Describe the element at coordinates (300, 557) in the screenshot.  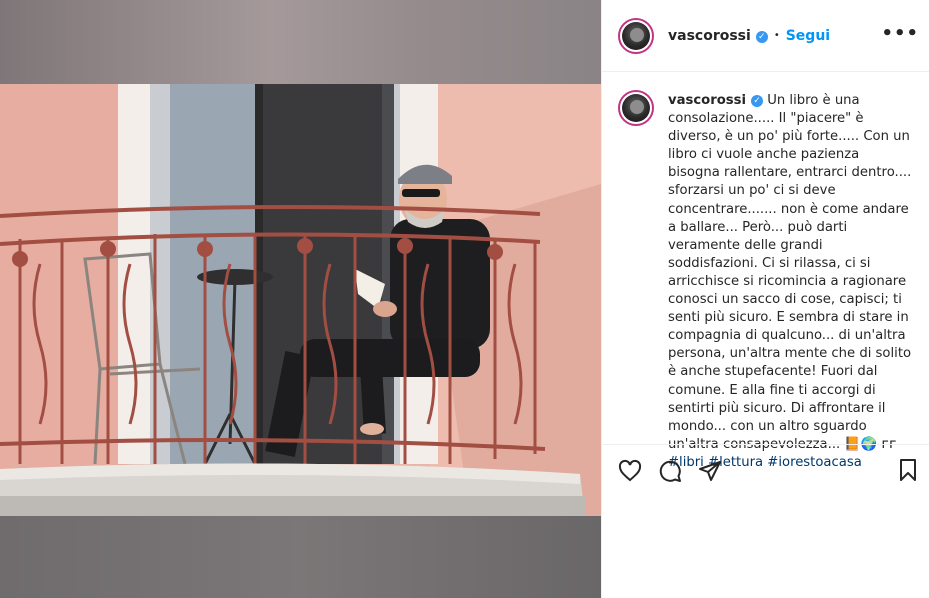
I see `media-blur-bottom` at that location.